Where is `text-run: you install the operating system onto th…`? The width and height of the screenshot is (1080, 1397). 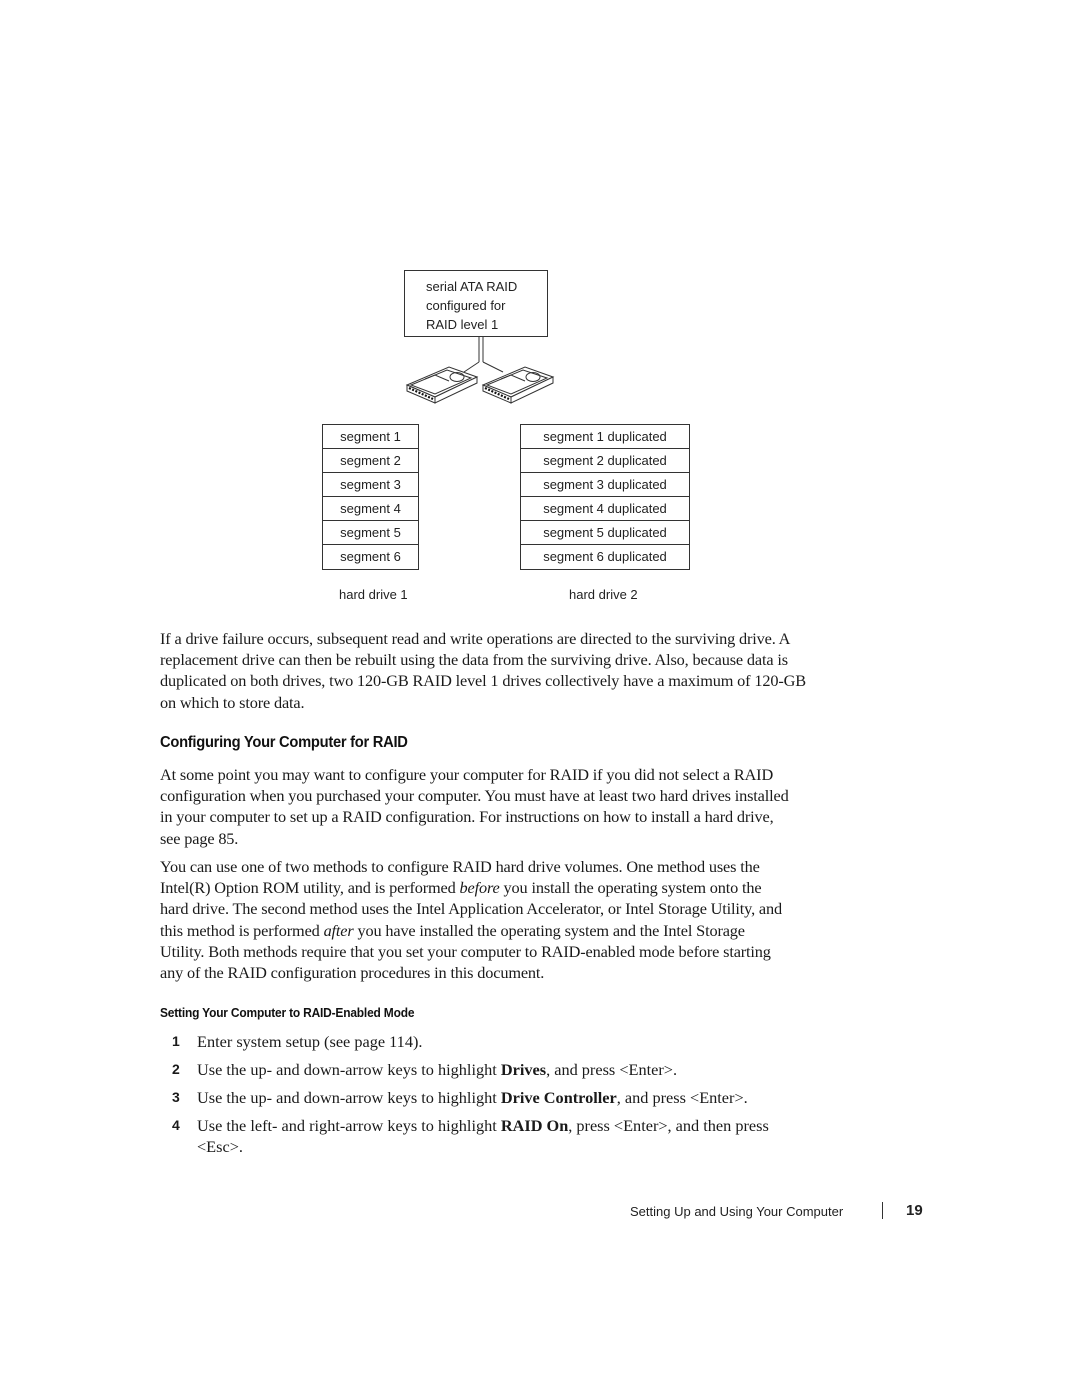 text-run: you install the operating system onto th… is located at coordinates (630, 888).